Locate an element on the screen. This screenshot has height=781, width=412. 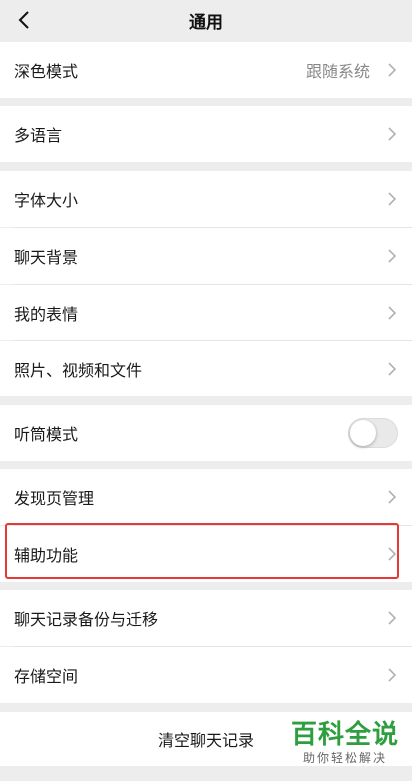
toggle-knob is located at coordinates (363, 433).